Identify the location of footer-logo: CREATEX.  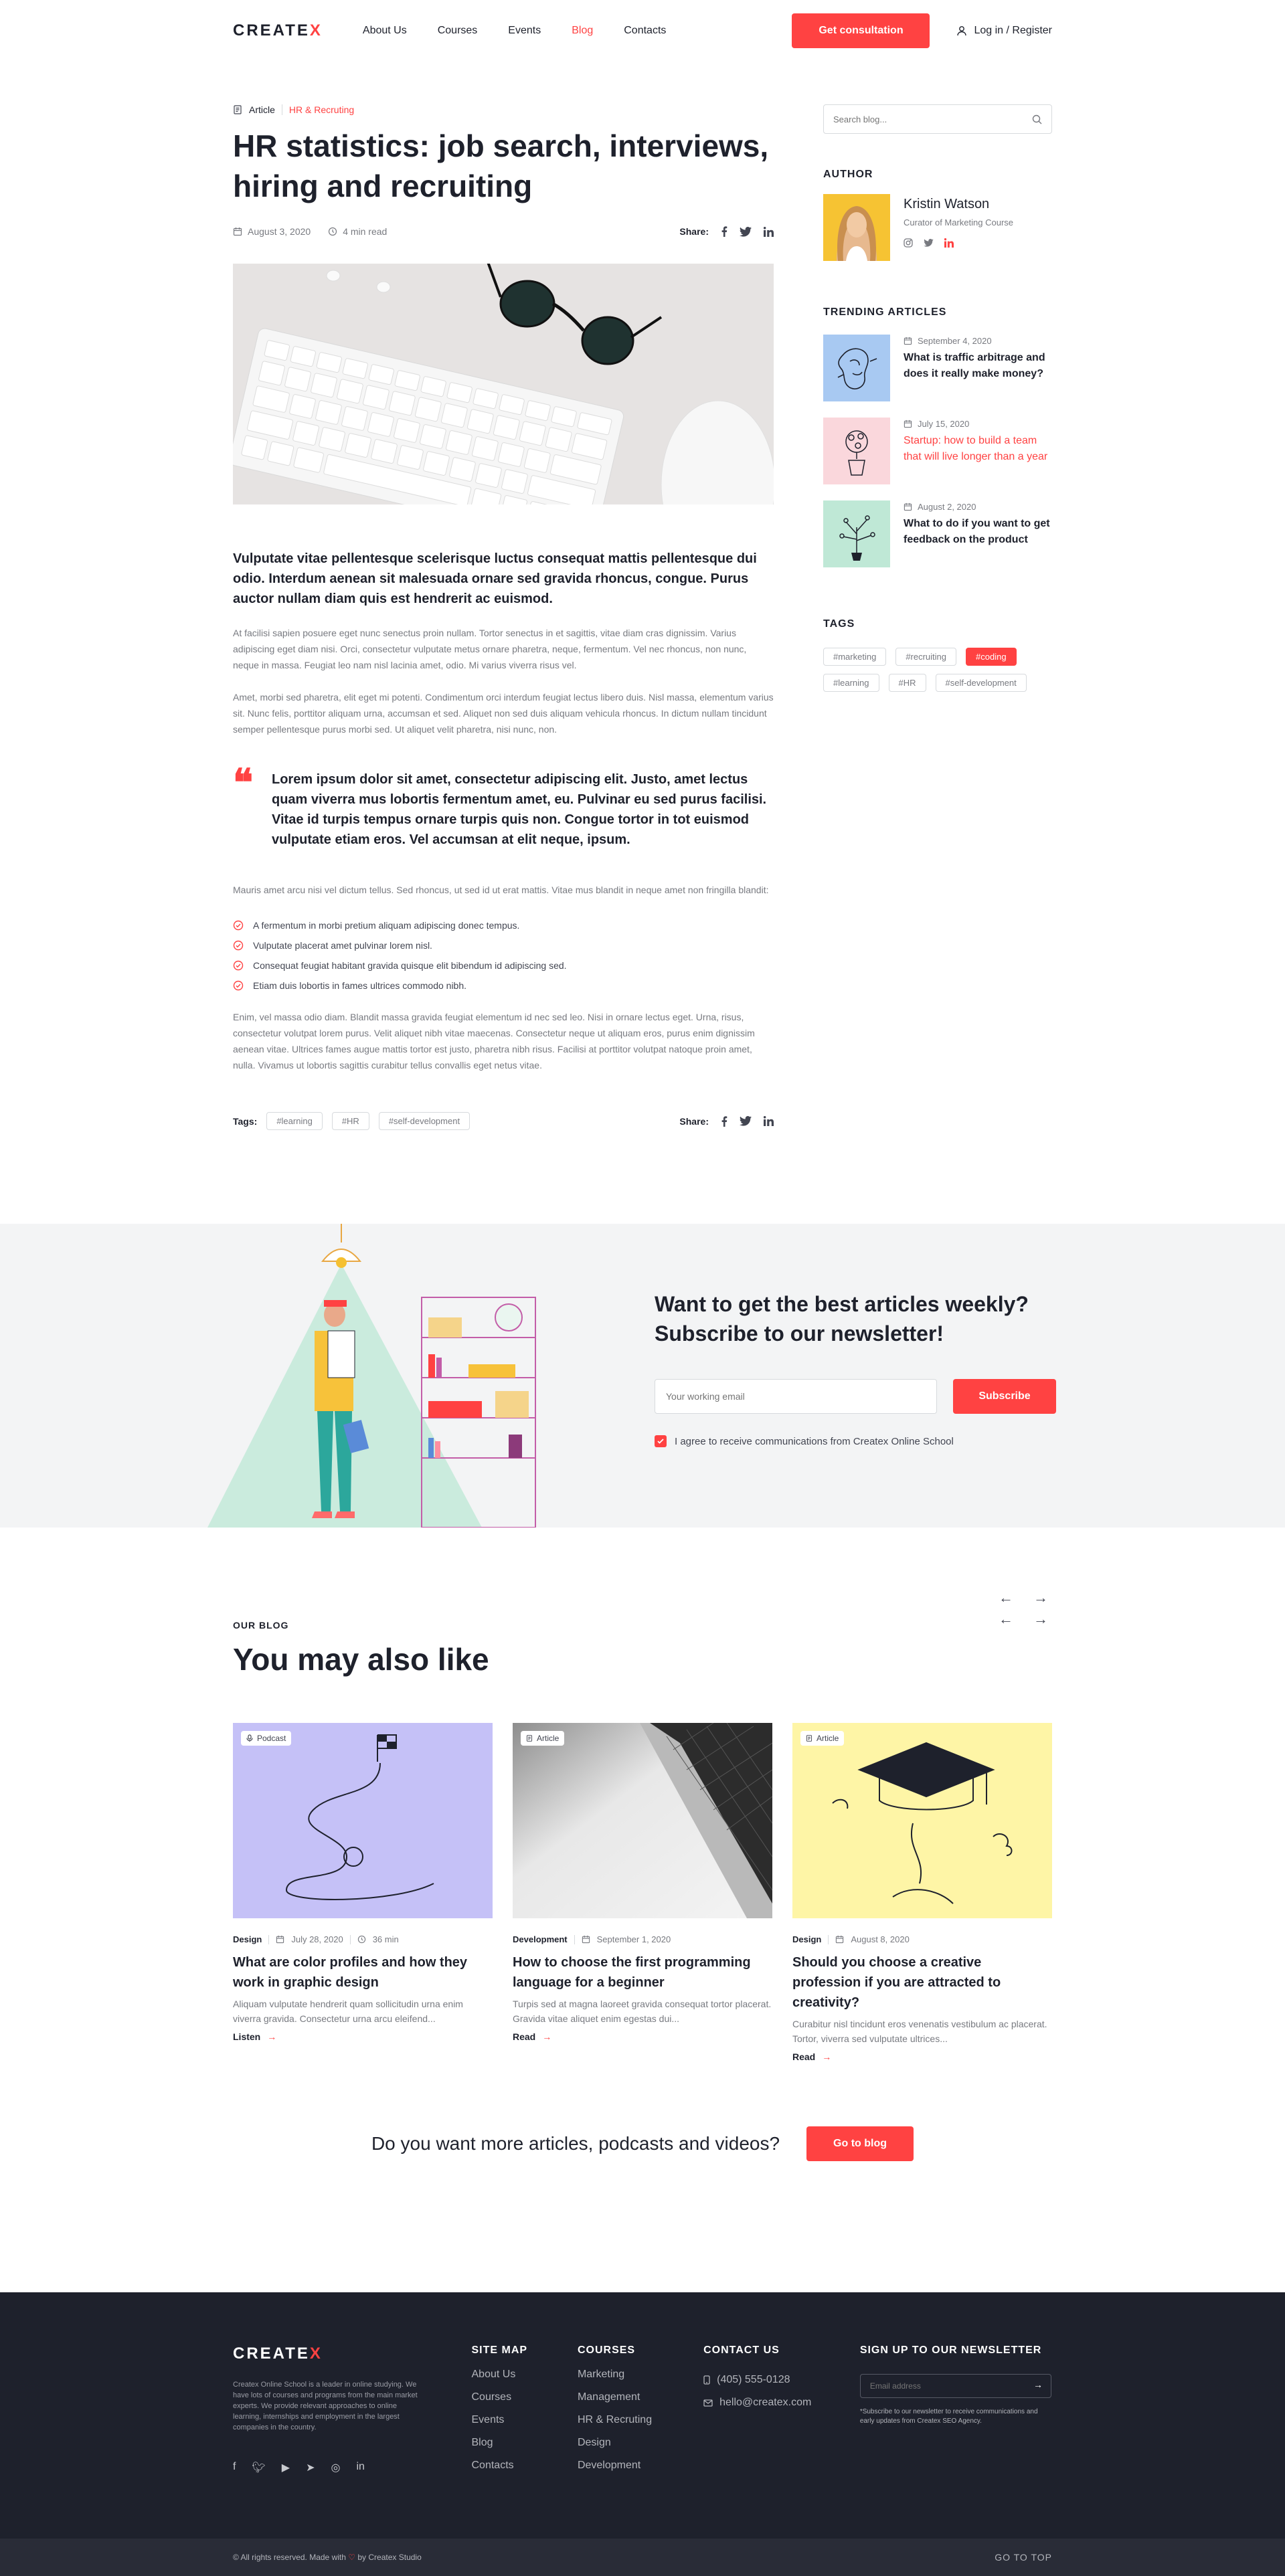
(353, 2353).